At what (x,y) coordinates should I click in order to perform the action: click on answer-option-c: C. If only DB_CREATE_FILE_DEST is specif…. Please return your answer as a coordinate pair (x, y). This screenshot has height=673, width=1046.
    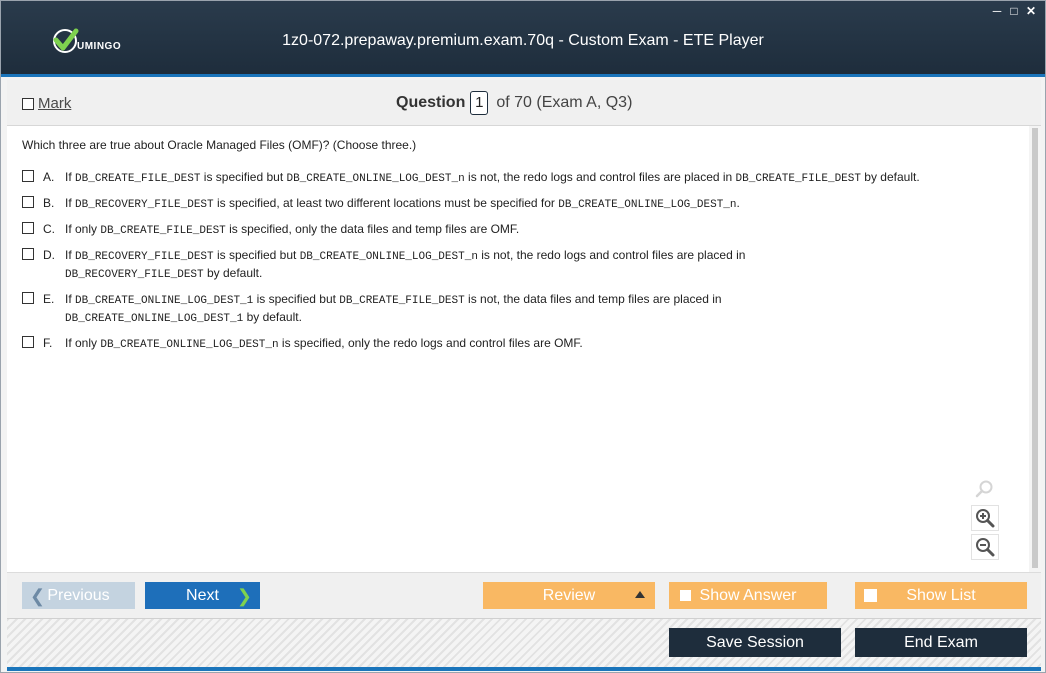
    Looking at the image, I should click on (517, 230).